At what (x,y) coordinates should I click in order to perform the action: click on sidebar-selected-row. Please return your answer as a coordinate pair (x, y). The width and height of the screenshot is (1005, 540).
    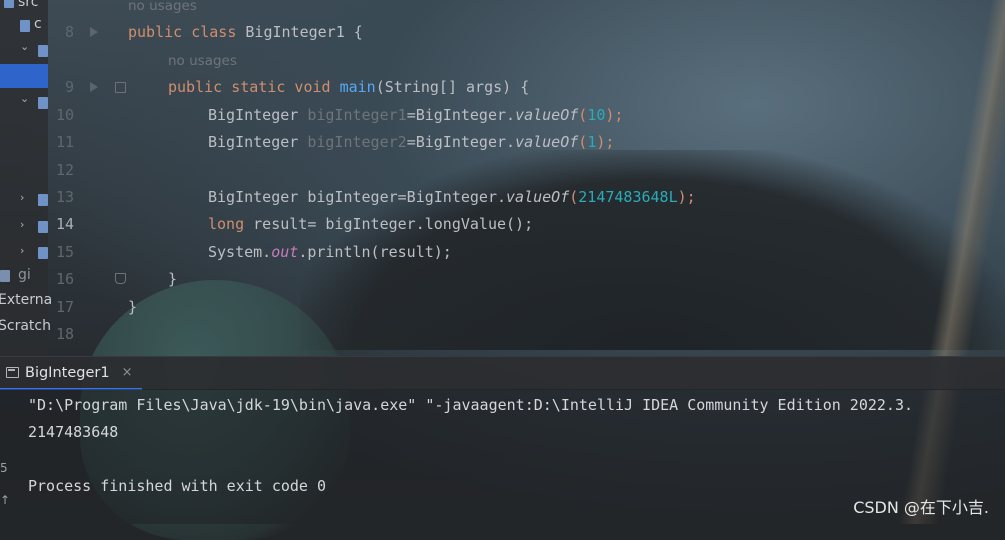
    Looking at the image, I should click on (24, 76).